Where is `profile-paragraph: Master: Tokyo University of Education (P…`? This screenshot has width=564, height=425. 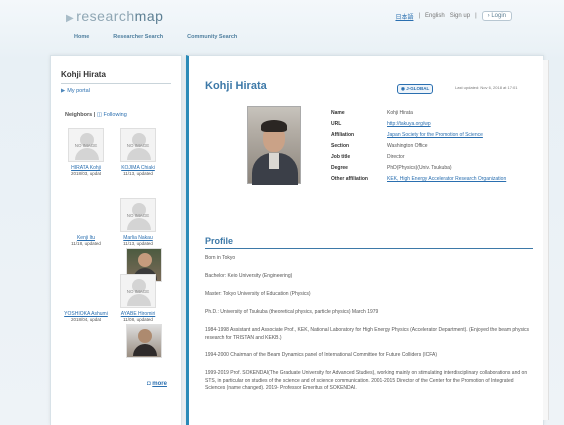 profile-paragraph: Master: Tokyo University of Education (P… is located at coordinates (258, 294).